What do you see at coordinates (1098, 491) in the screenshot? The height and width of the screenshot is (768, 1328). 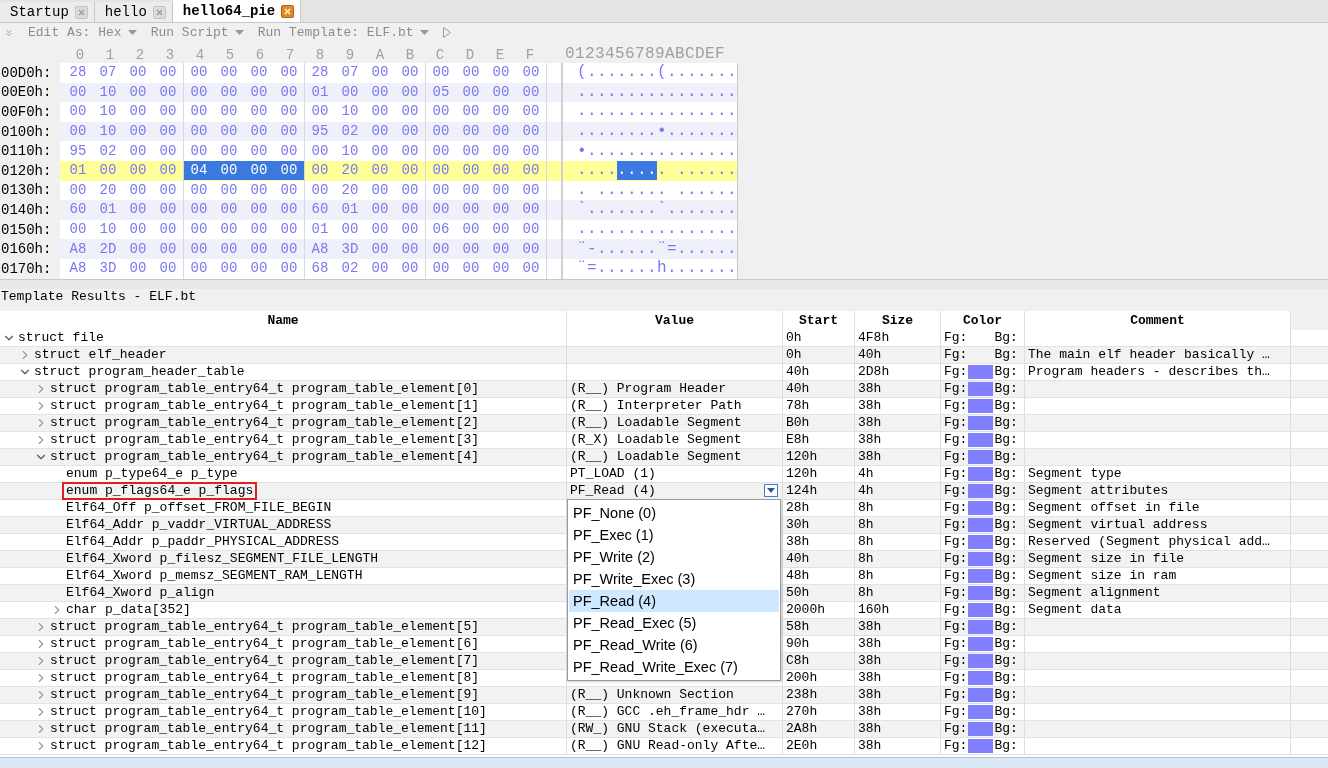 I see `comment-text: Segment attributes` at bounding box center [1098, 491].